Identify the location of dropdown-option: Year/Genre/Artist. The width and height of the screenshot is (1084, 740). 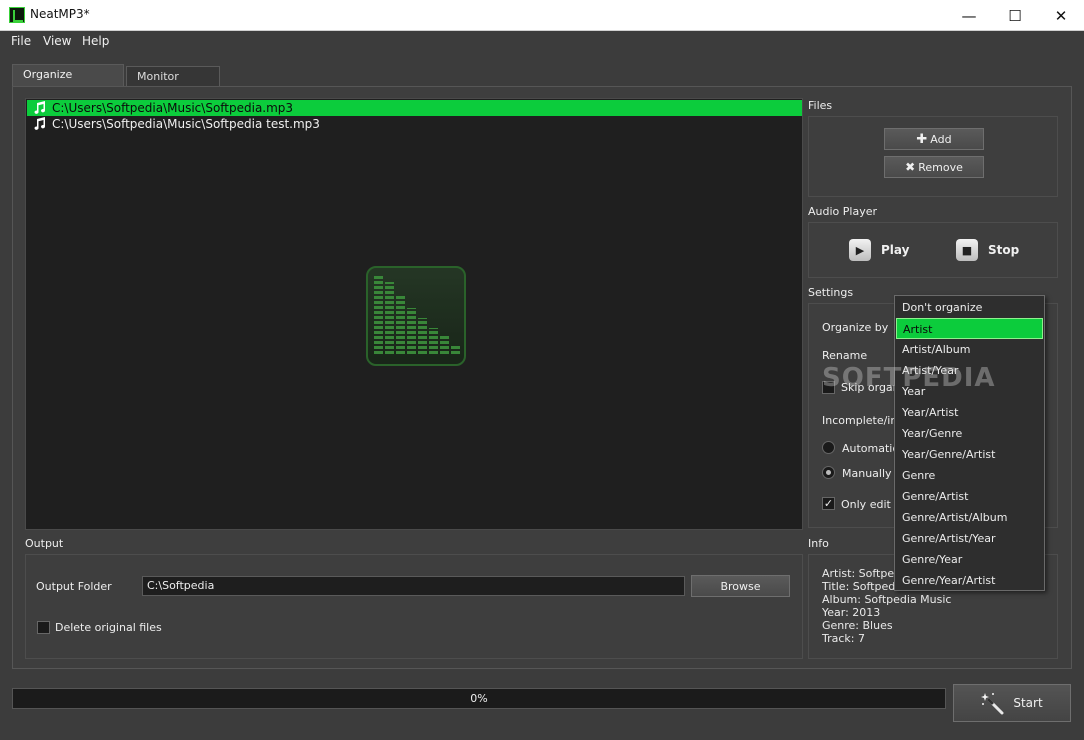
(969, 454).